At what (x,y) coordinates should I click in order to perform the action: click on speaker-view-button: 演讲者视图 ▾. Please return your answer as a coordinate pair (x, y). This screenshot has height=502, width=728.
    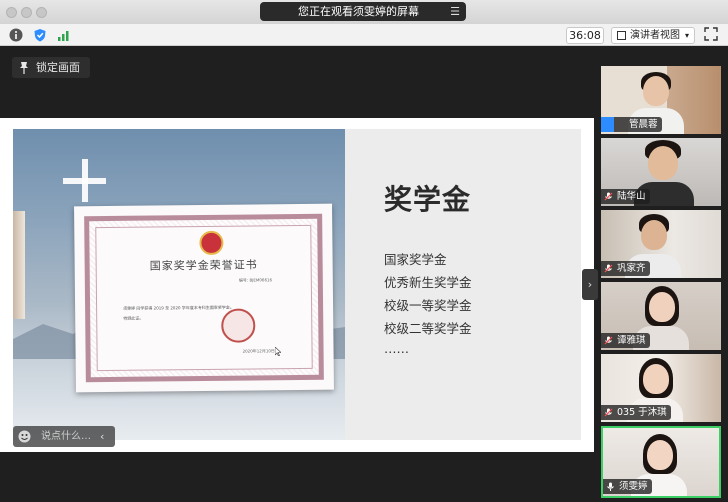
    Looking at the image, I should click on (653, 35).